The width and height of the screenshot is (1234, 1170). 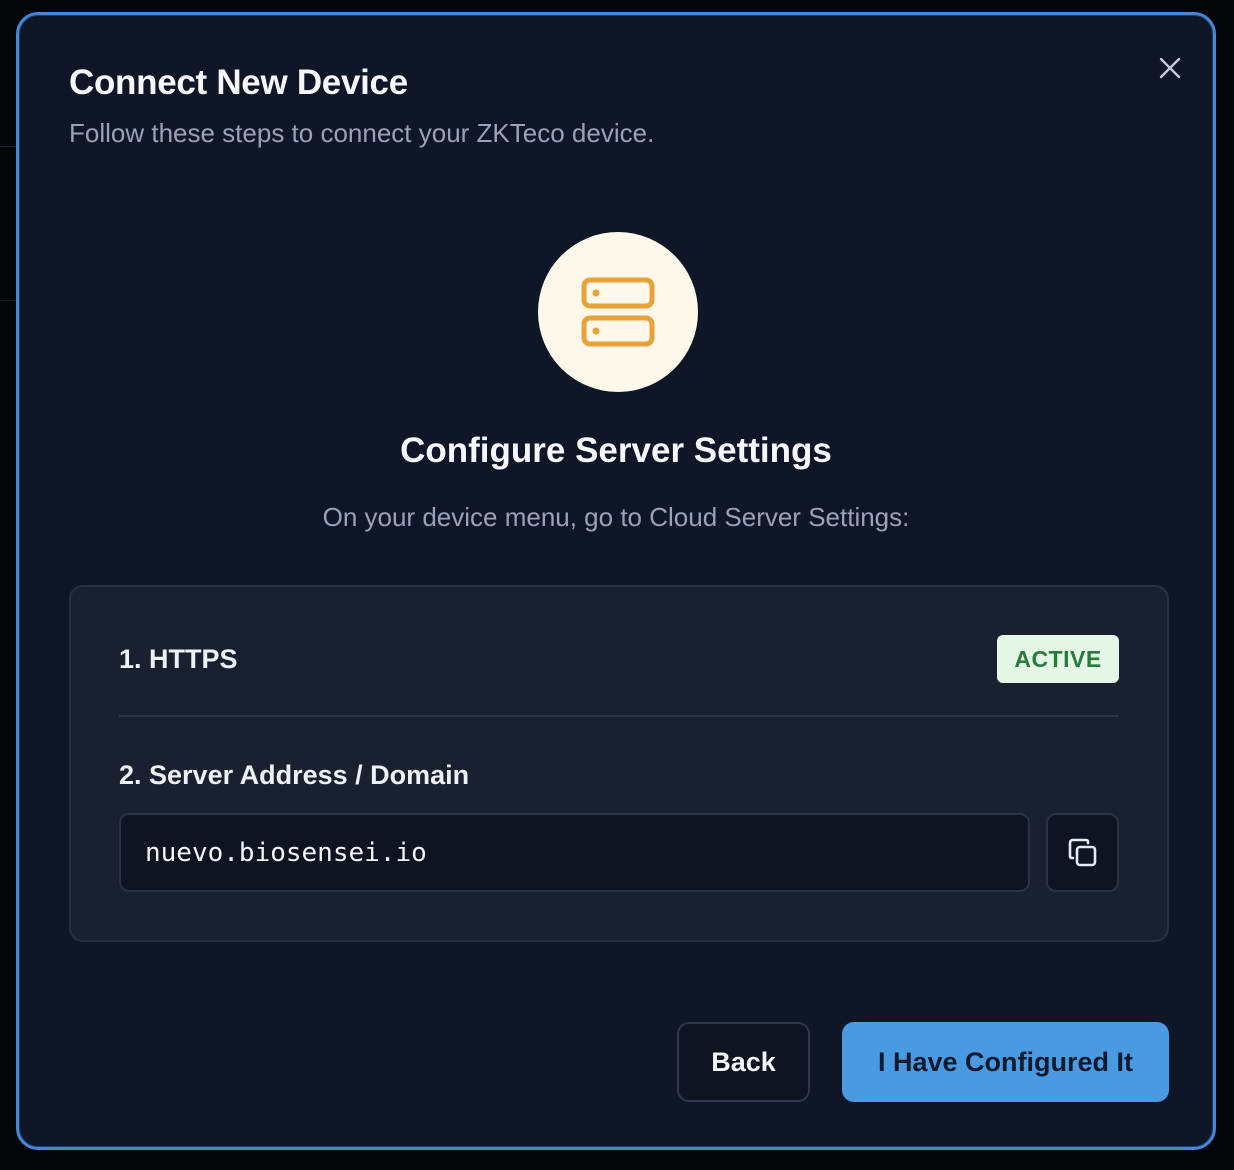 I want to click on dialog-title: Connect New Device, so click(x=238, y=82).